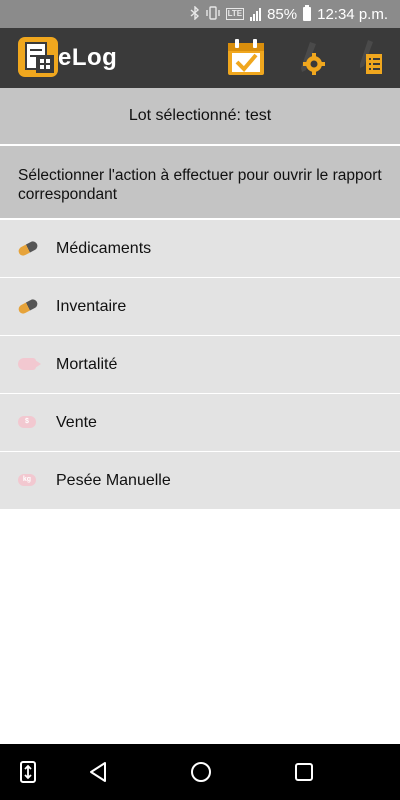  I want to click on calendar-check-icon, so click(246, 57).